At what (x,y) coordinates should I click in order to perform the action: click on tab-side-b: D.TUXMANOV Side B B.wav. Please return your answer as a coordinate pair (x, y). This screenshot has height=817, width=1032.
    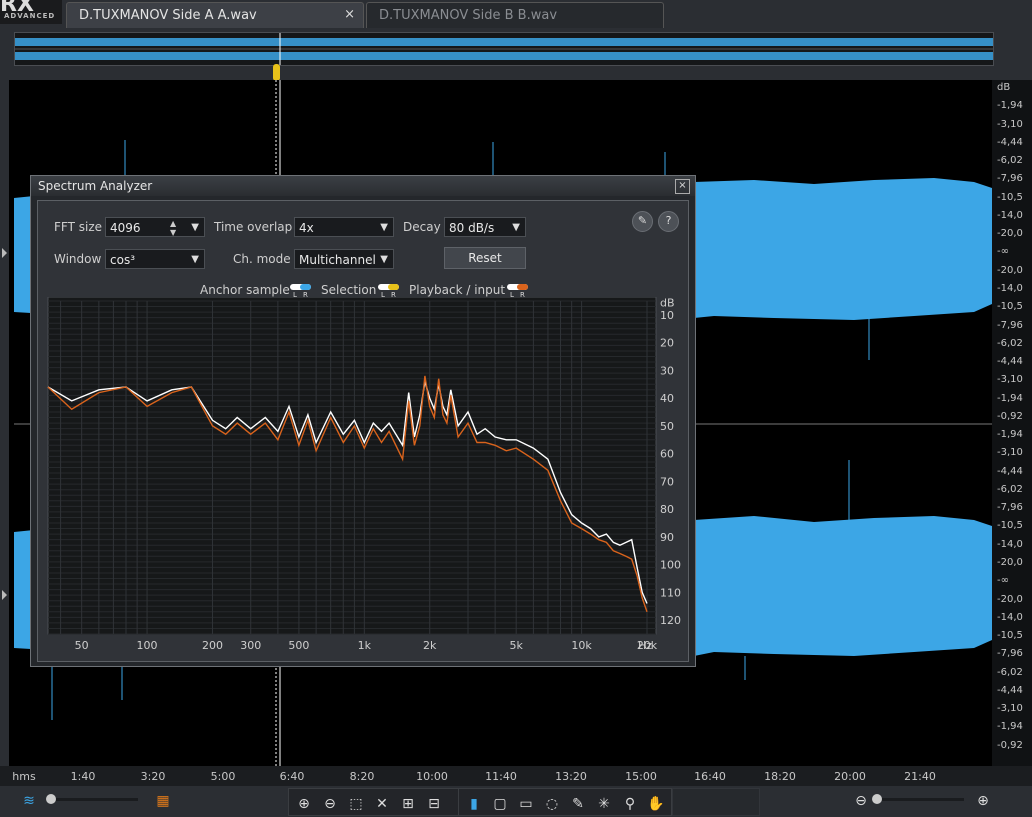
    Looking at the image, I should click on (515, 15).